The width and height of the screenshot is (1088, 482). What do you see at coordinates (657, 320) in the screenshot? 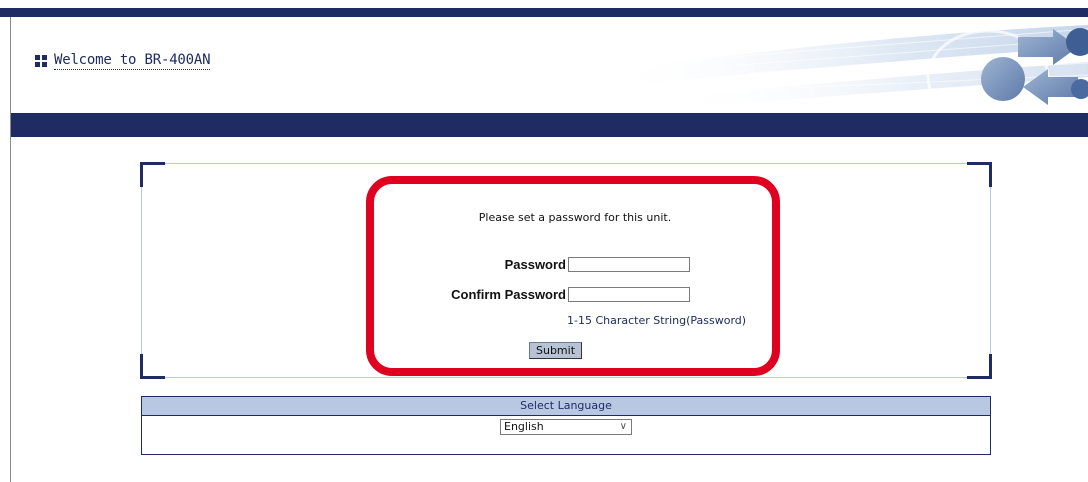
I see `password-hint: 1-15 Character String(Password)` at bounding box center [657, 320].